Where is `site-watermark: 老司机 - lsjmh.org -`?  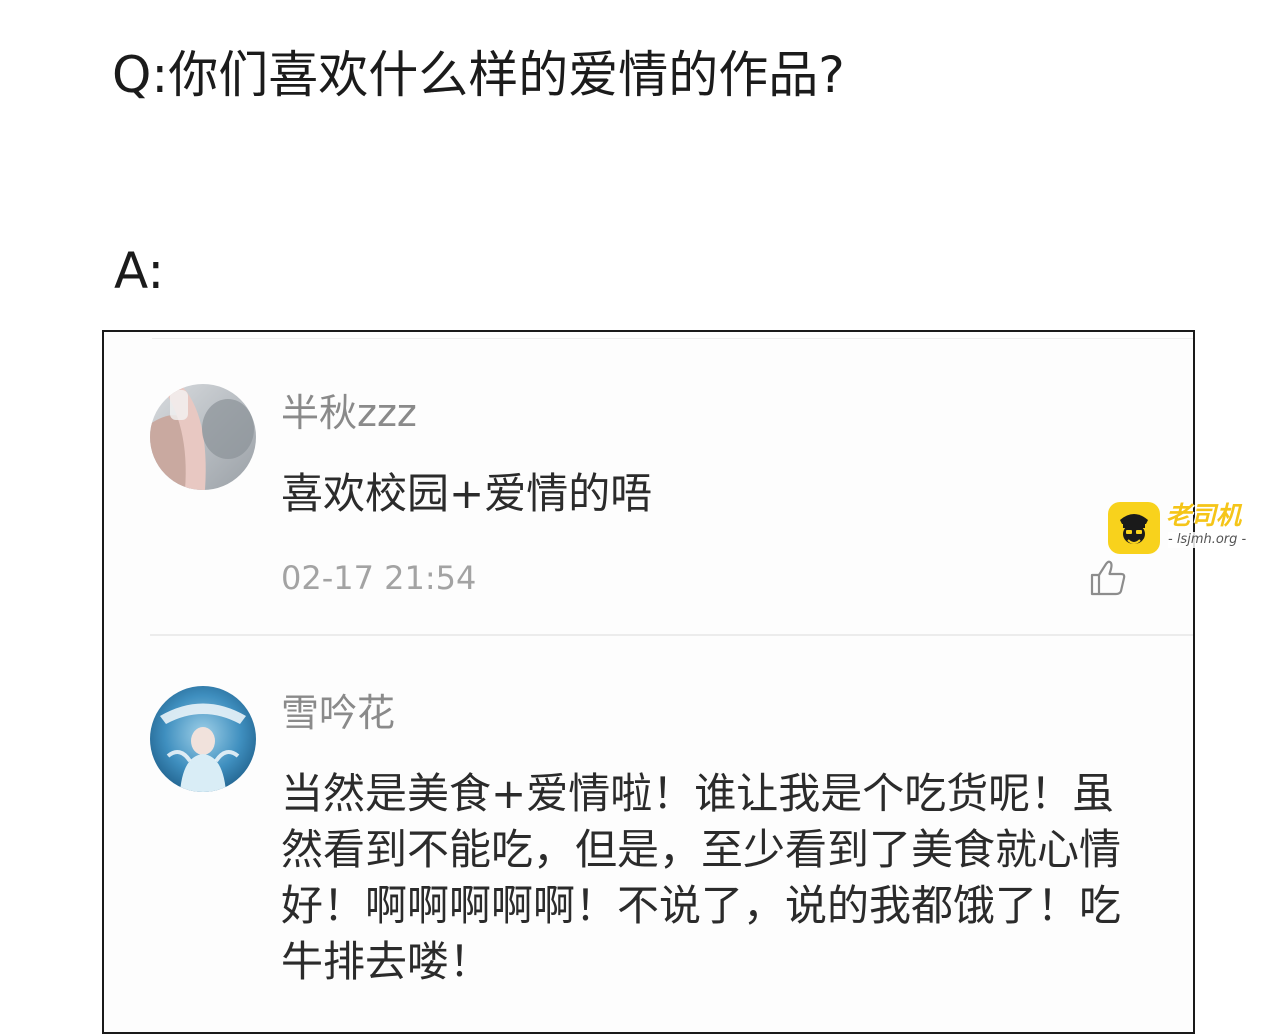 site-watermark: 老司机 - lsjmh.org - is located at coordinates (1188, 528).